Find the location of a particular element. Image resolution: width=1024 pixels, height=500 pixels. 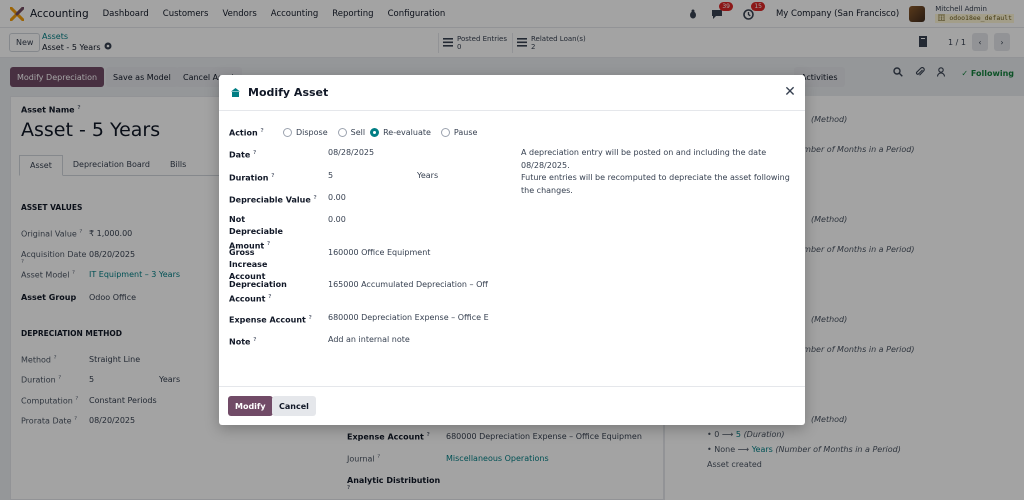

date-label: Date ? is located at coordinates (243, 155).